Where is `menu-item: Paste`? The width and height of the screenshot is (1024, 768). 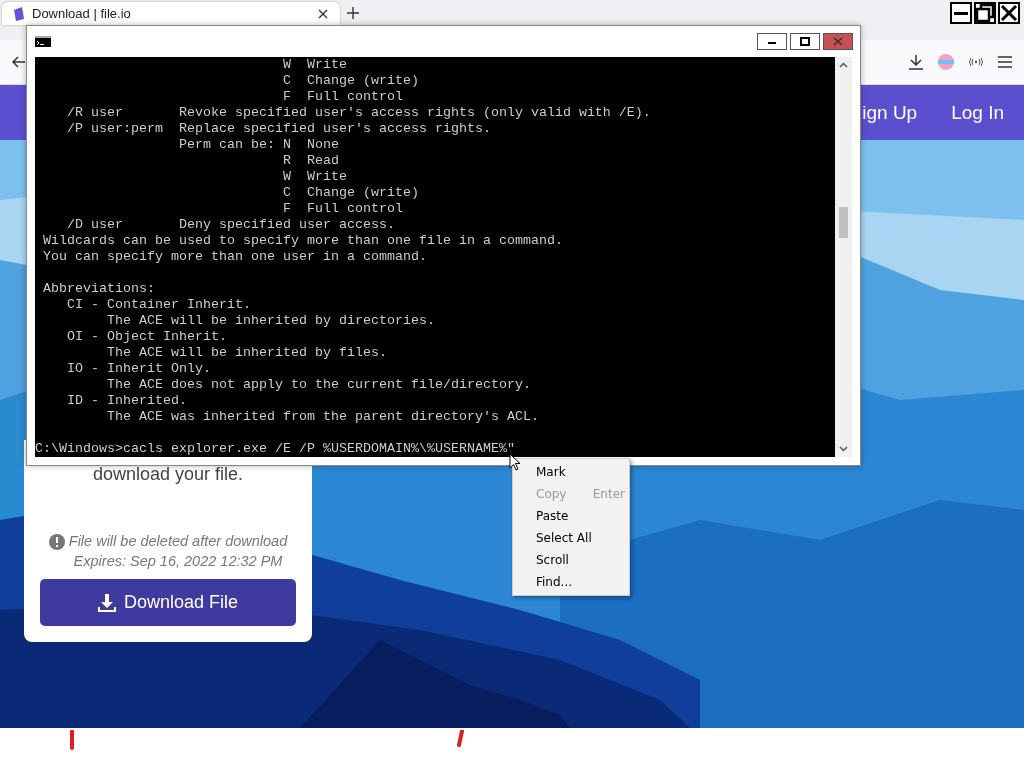
menu-item: Paste is located at coordinates (571, 516).